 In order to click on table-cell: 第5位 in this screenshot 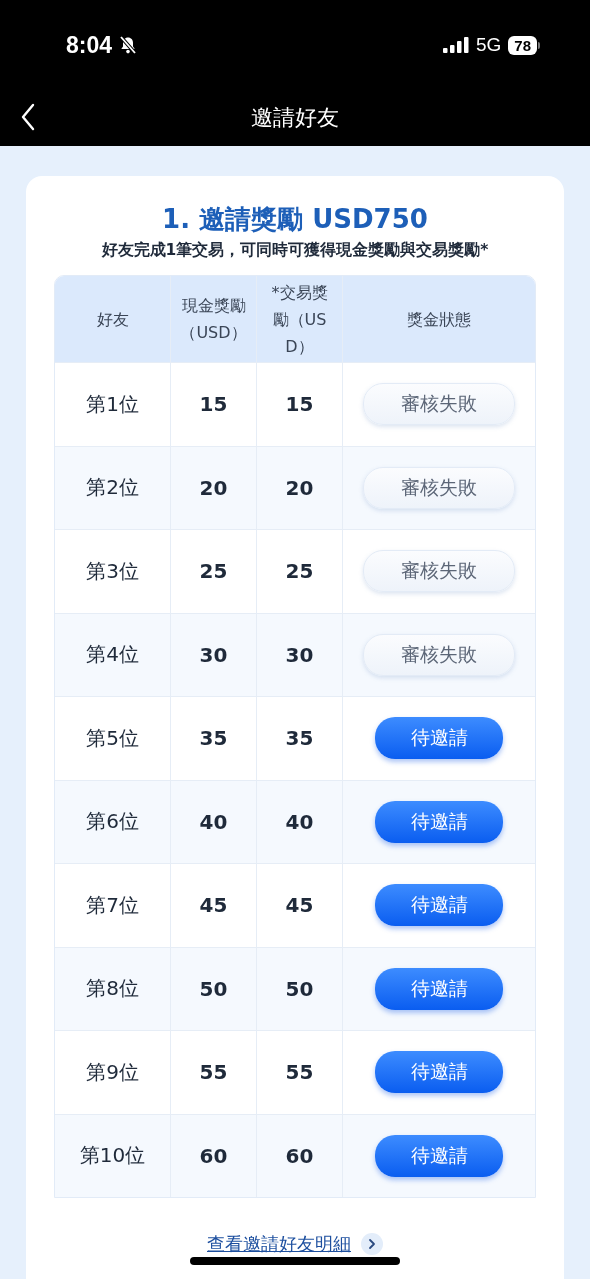, I will do `click(112, 738)`.